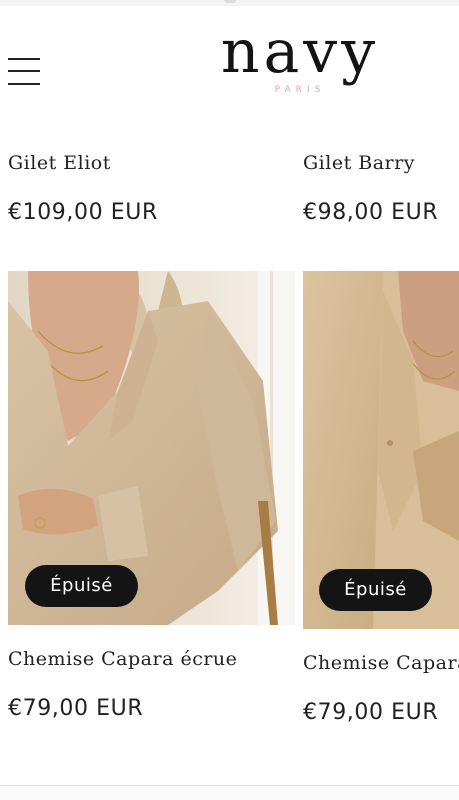 This screenshot has width=459, height=800. I want to click on product-title: Chemise Capara écrue, so click(122, 659).